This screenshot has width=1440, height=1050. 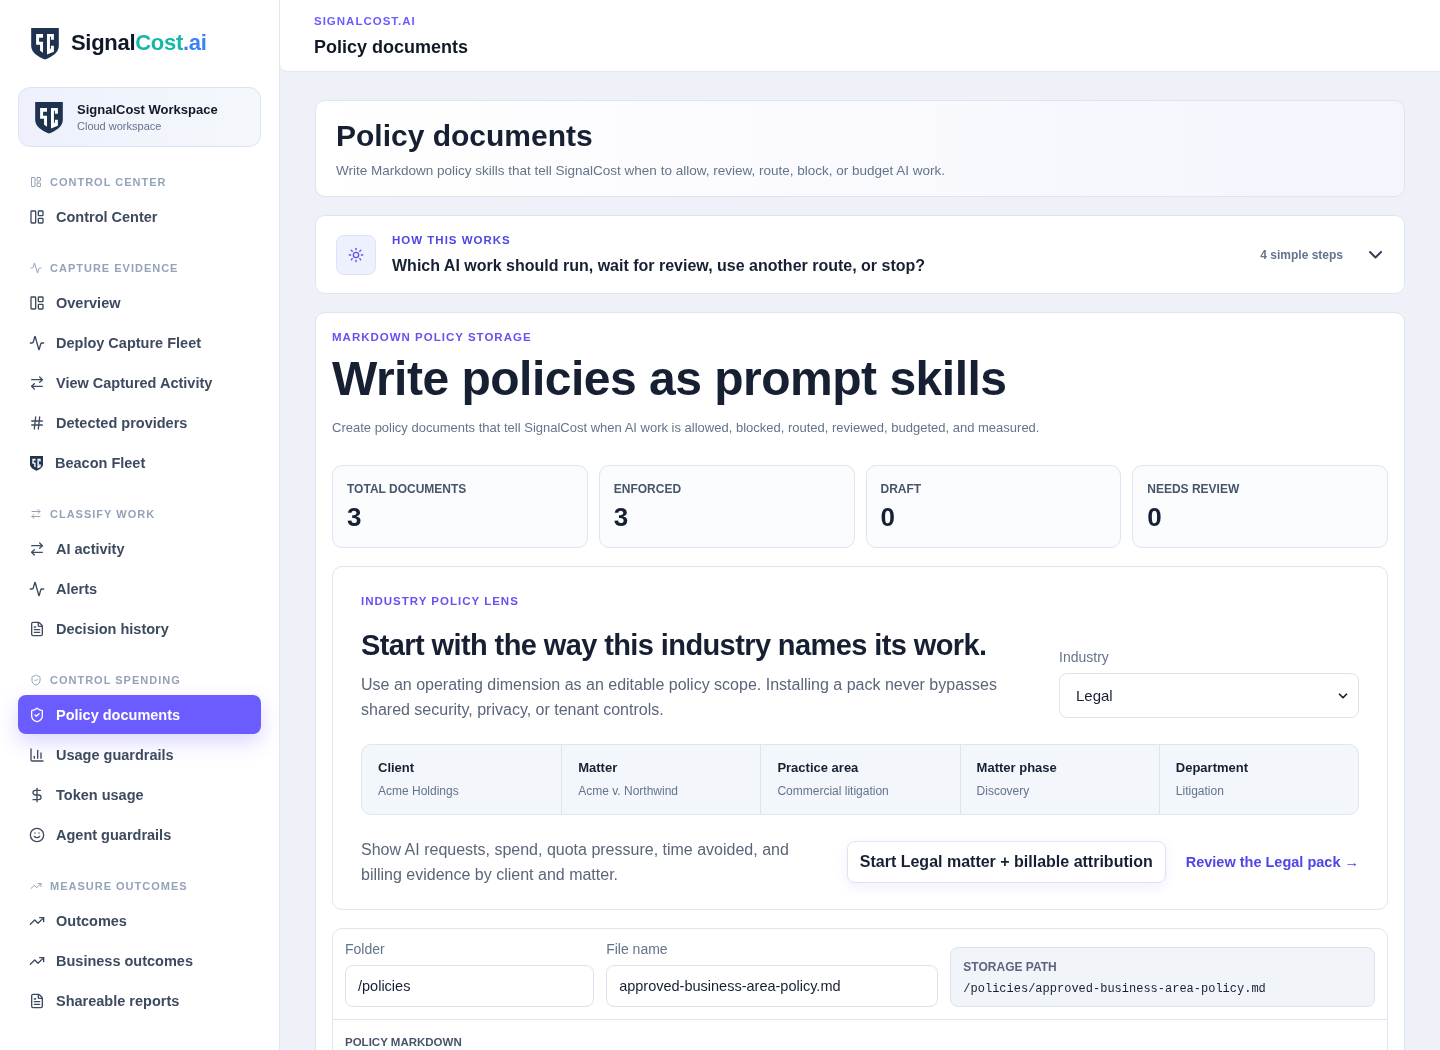 What do you see at coordinates (356, 254) in the screenshot?
I see `sun-icon` at bounding box center [356, 254].